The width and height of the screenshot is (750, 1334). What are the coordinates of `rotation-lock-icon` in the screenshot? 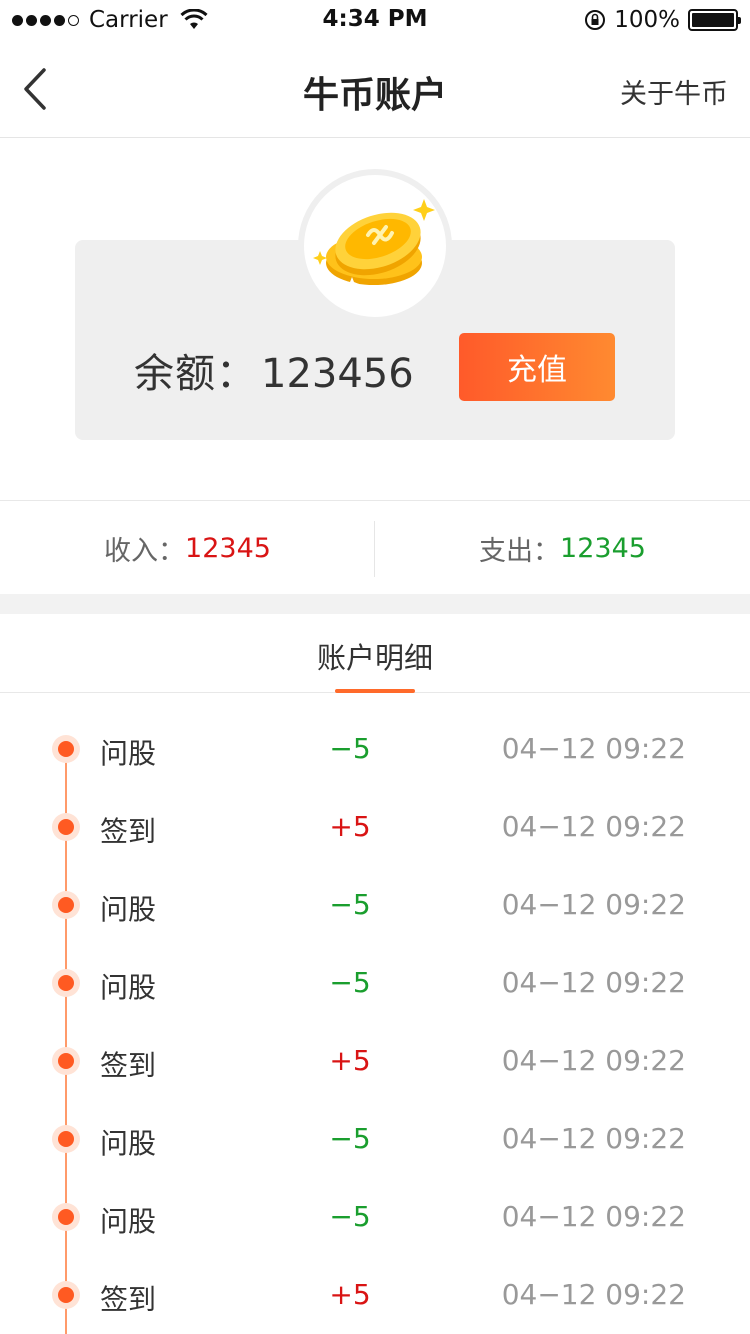 It's located at (595, 20).